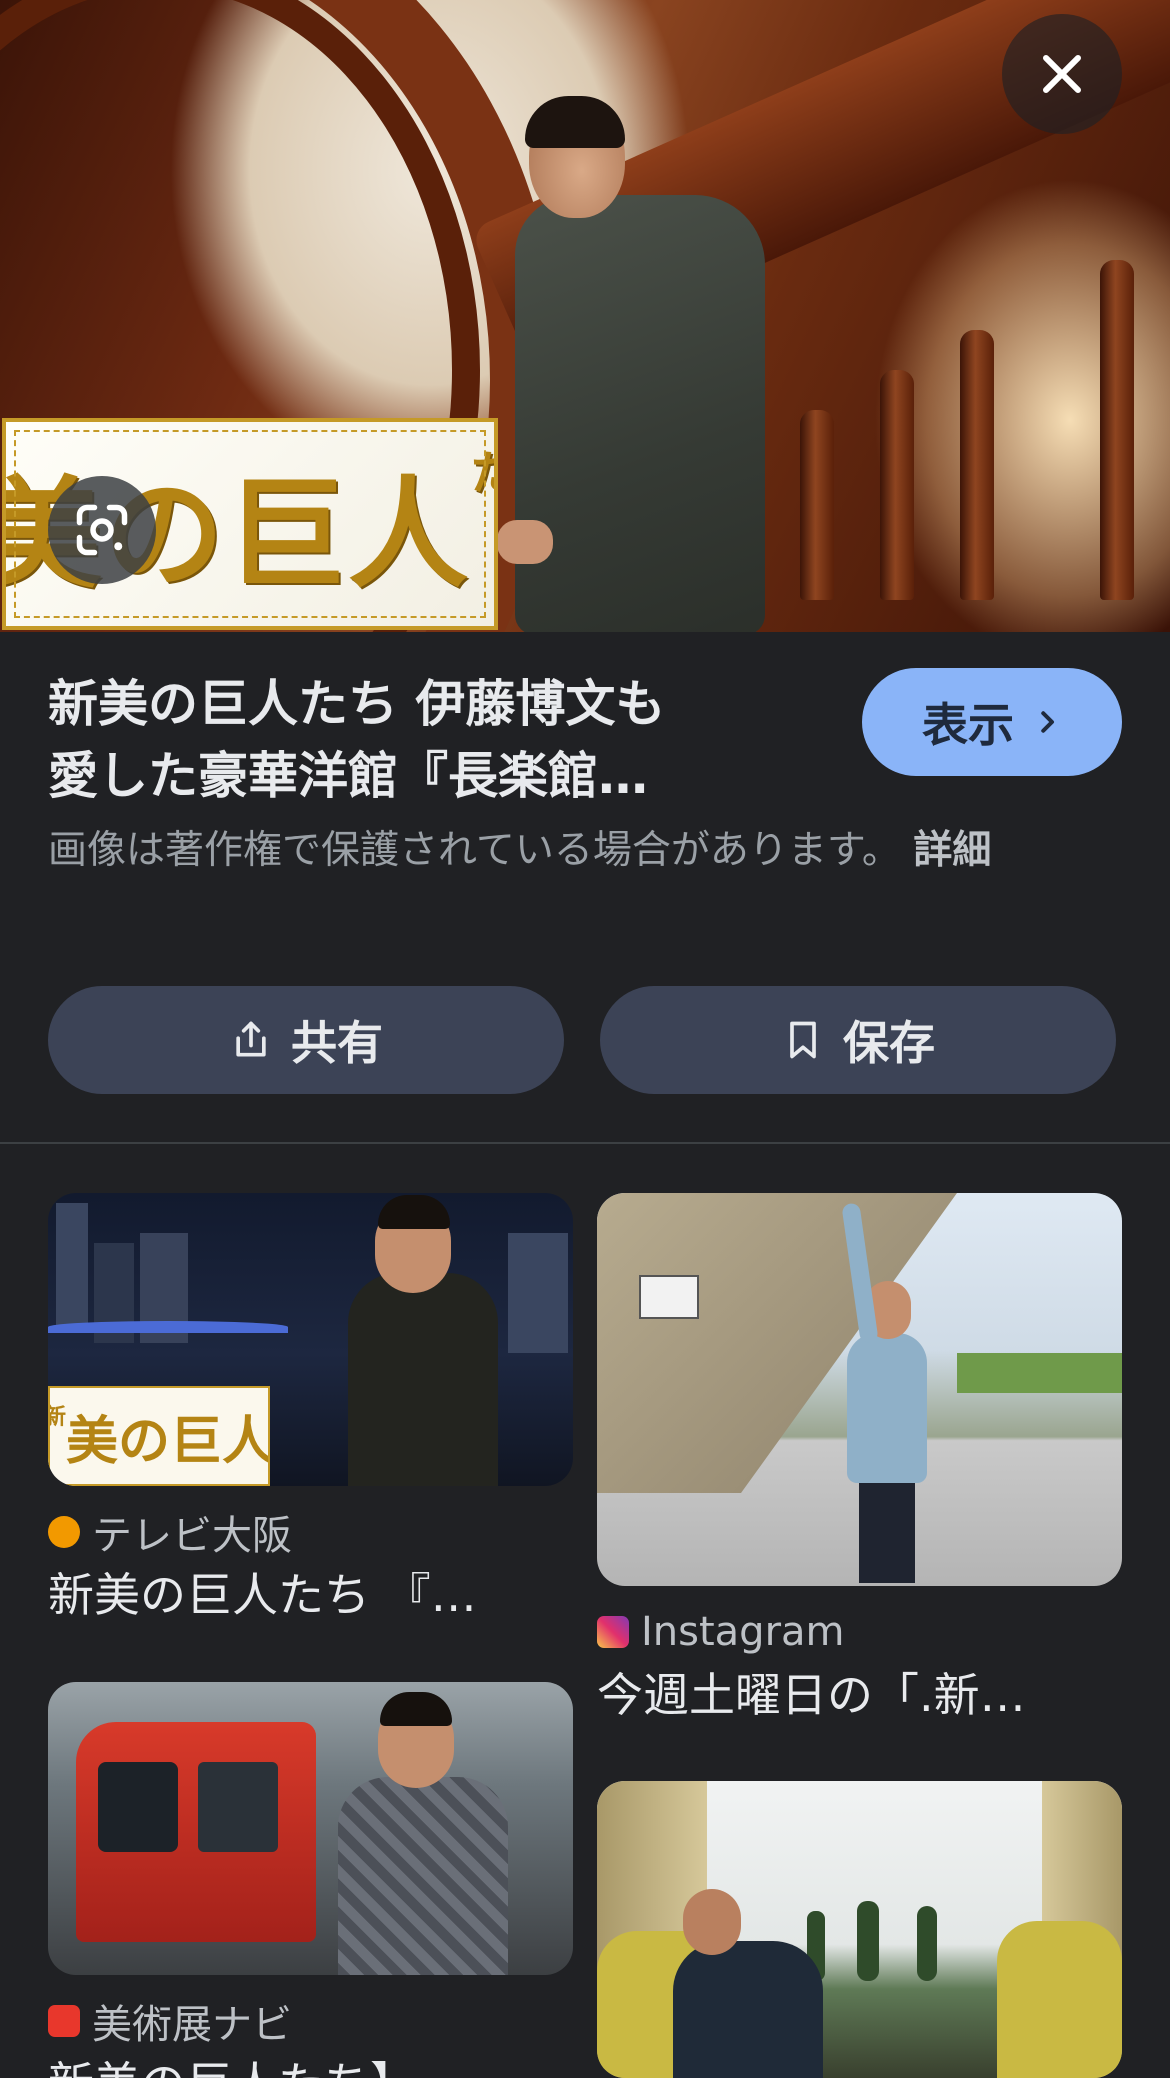 The image size is (1170, 2078). What do you see at coordinates (968, 725) in the screenshot?
I see `view-button-label: 表示` at bounding box center [968, 725].